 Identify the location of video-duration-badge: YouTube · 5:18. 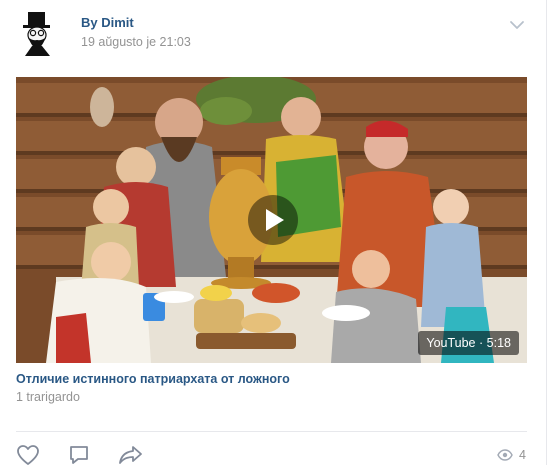
(468, 343).